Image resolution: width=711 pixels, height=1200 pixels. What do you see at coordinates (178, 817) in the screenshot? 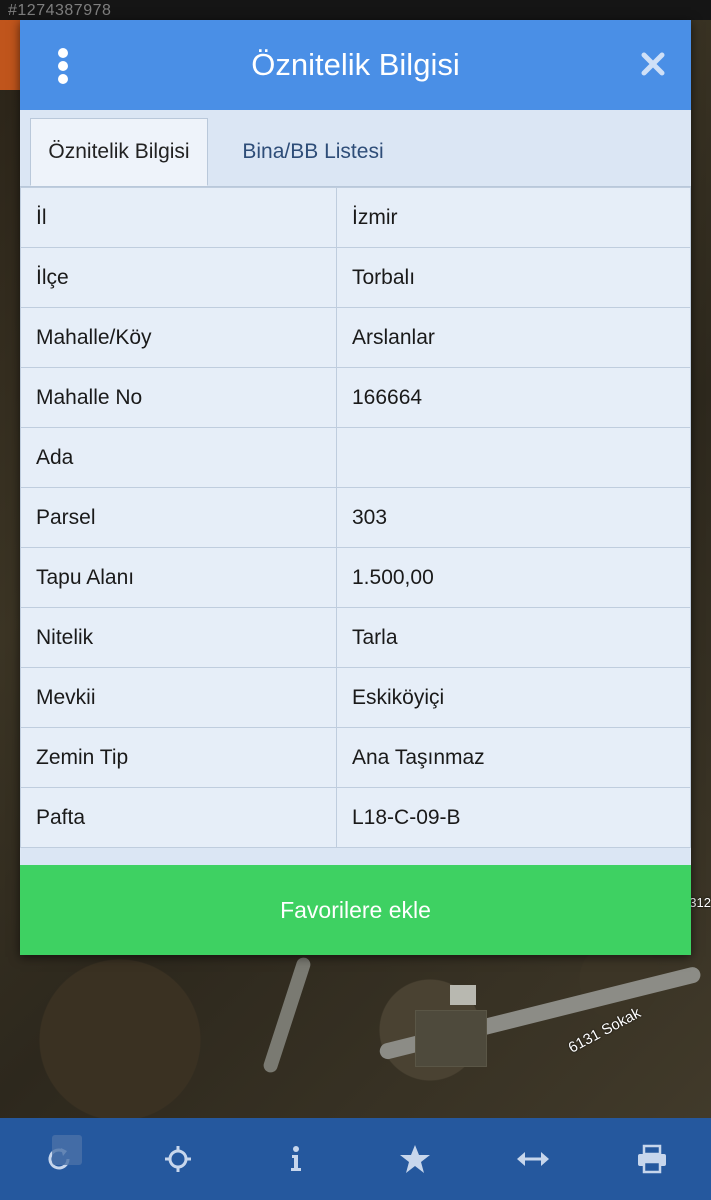
I see `row-key: Pafta` at bounding box center [178, 817].